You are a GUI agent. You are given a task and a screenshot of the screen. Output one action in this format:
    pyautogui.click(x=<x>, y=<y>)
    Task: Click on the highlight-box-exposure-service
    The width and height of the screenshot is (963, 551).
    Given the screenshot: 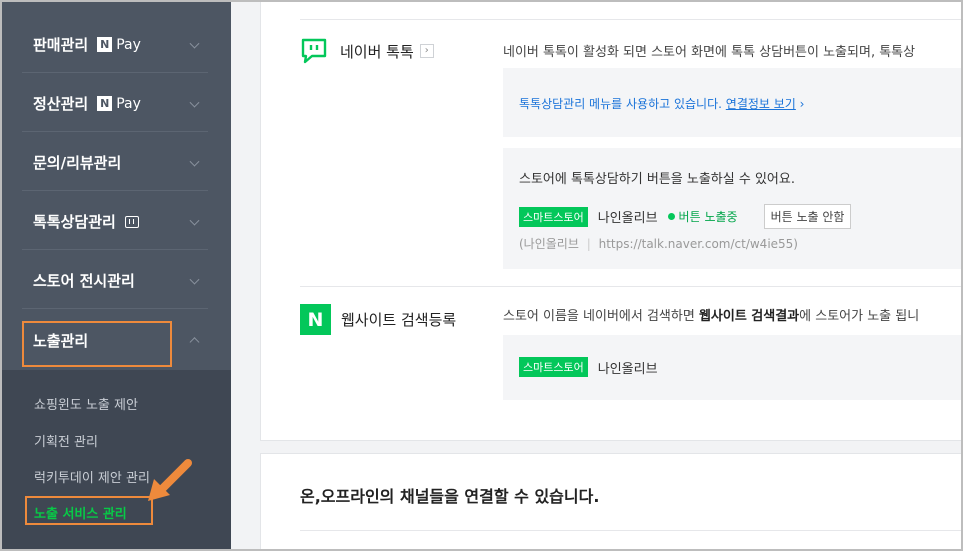 What is the action you would take?
    pyautogui.click(x=89, y=510)
    